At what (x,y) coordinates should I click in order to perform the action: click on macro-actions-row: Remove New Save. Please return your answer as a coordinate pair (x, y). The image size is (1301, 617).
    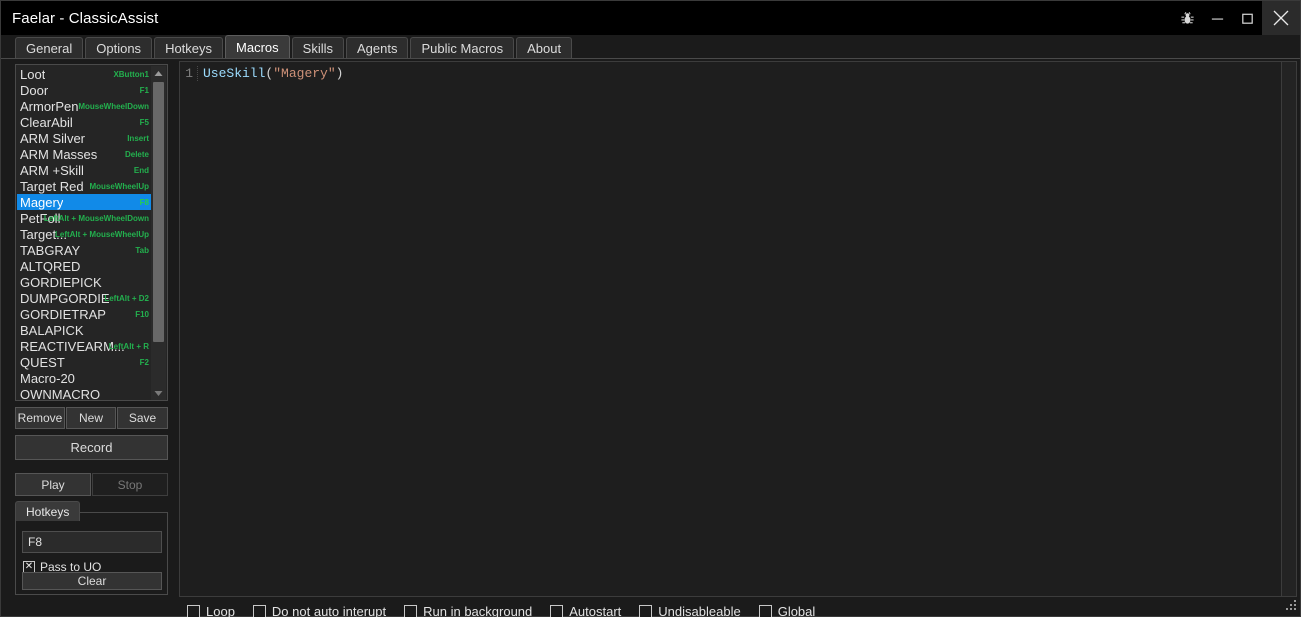
    Looking at the image, I should click on (91, 418).